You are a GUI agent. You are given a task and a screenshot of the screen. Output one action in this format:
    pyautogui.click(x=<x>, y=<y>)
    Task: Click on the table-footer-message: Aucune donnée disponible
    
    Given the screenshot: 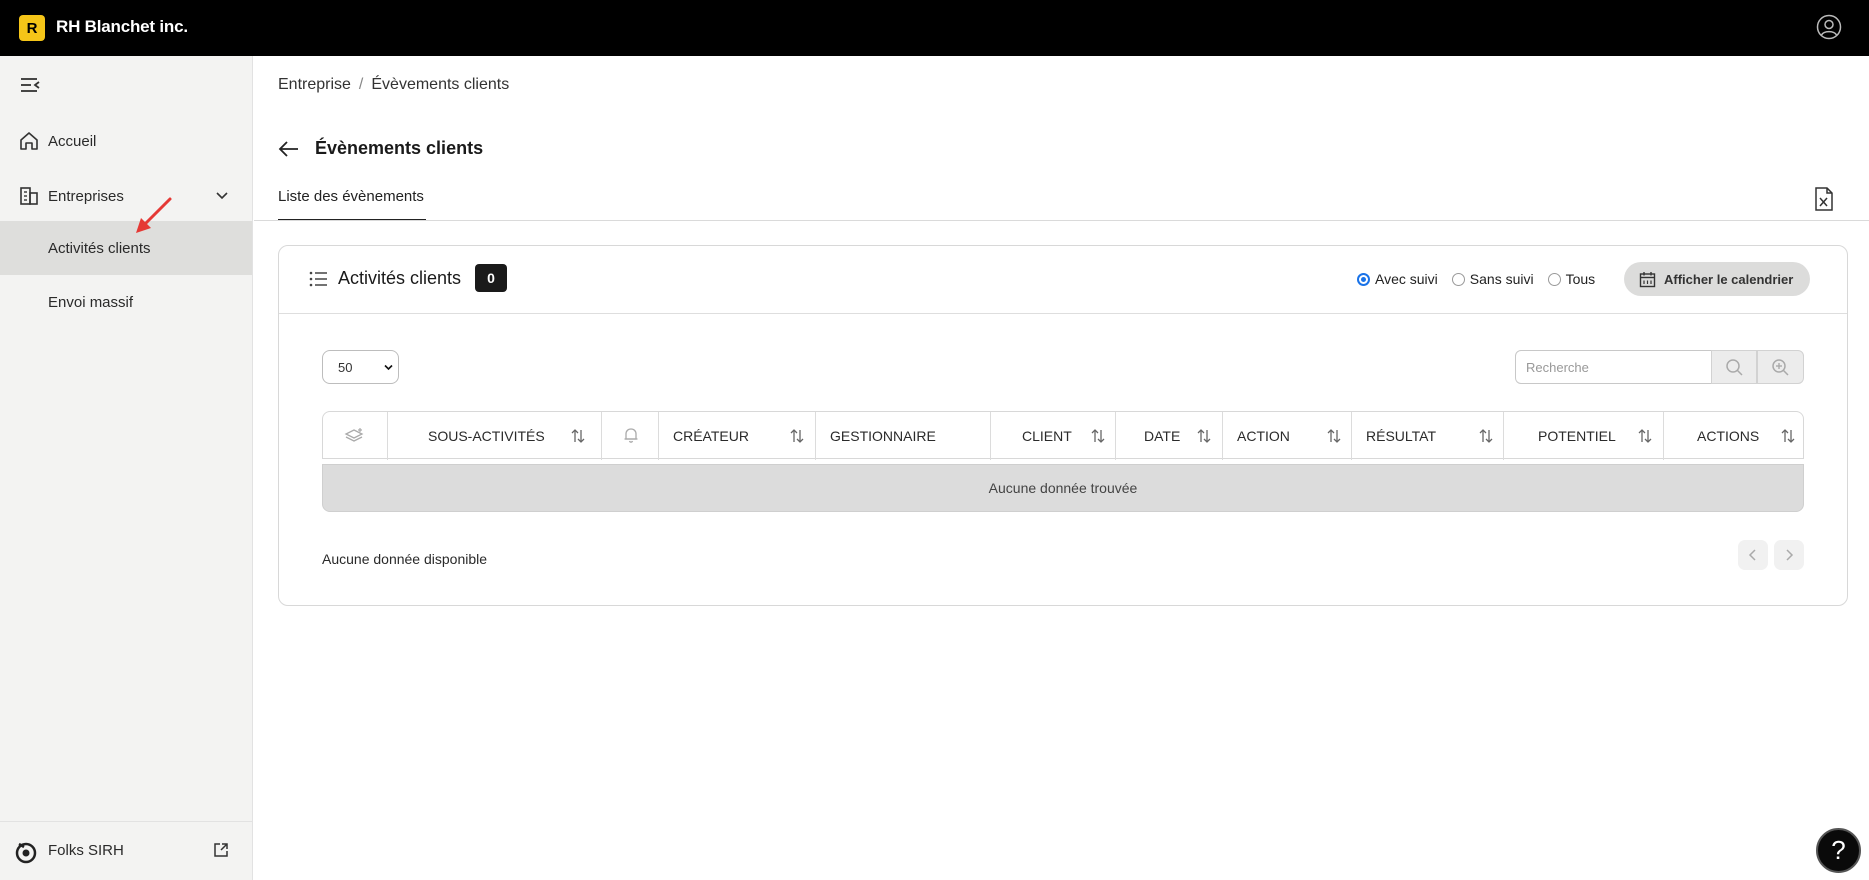 What is the action you would take?
    pyautogui.click(x=405, y=559)
    